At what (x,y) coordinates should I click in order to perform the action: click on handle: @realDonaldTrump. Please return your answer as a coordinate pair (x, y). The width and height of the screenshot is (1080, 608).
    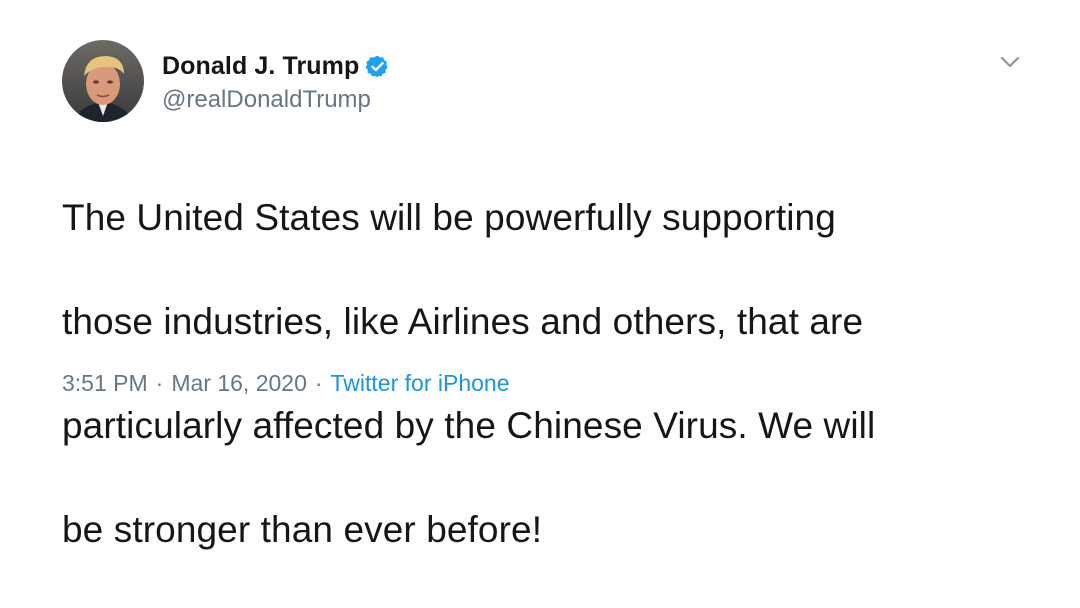
    Looking at the image, I should click on (276, 100).